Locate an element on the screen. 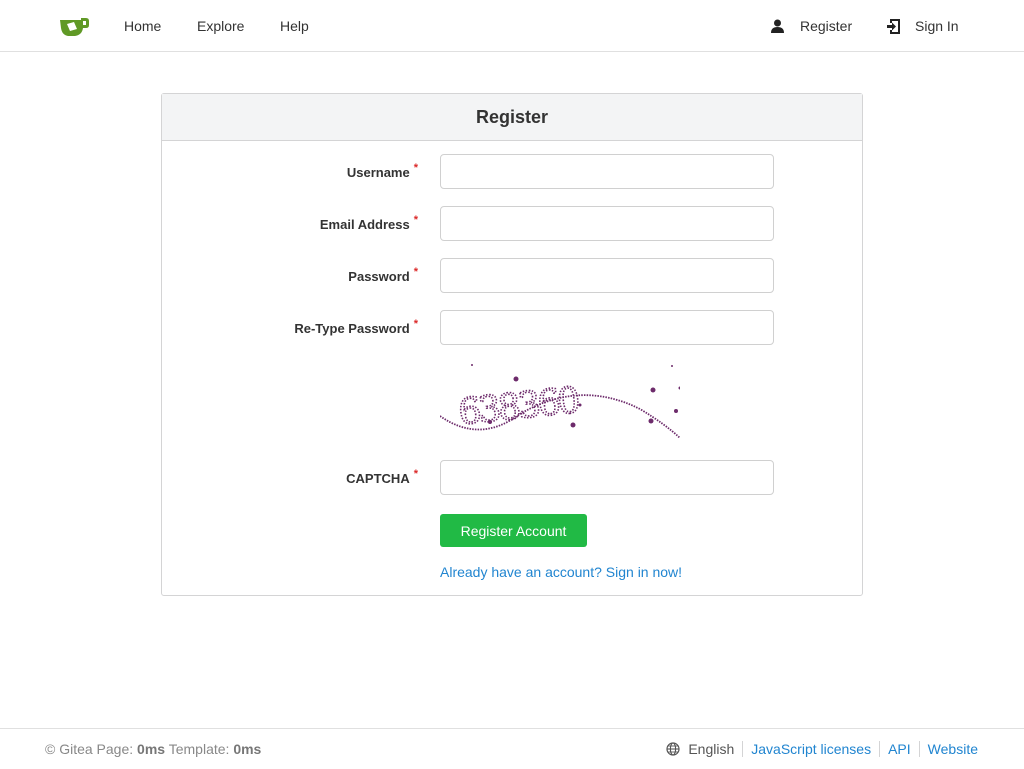 The height and width of the screenshot is (769, 1024). captcha-image: 638360 is located at coordinates (560, 401).